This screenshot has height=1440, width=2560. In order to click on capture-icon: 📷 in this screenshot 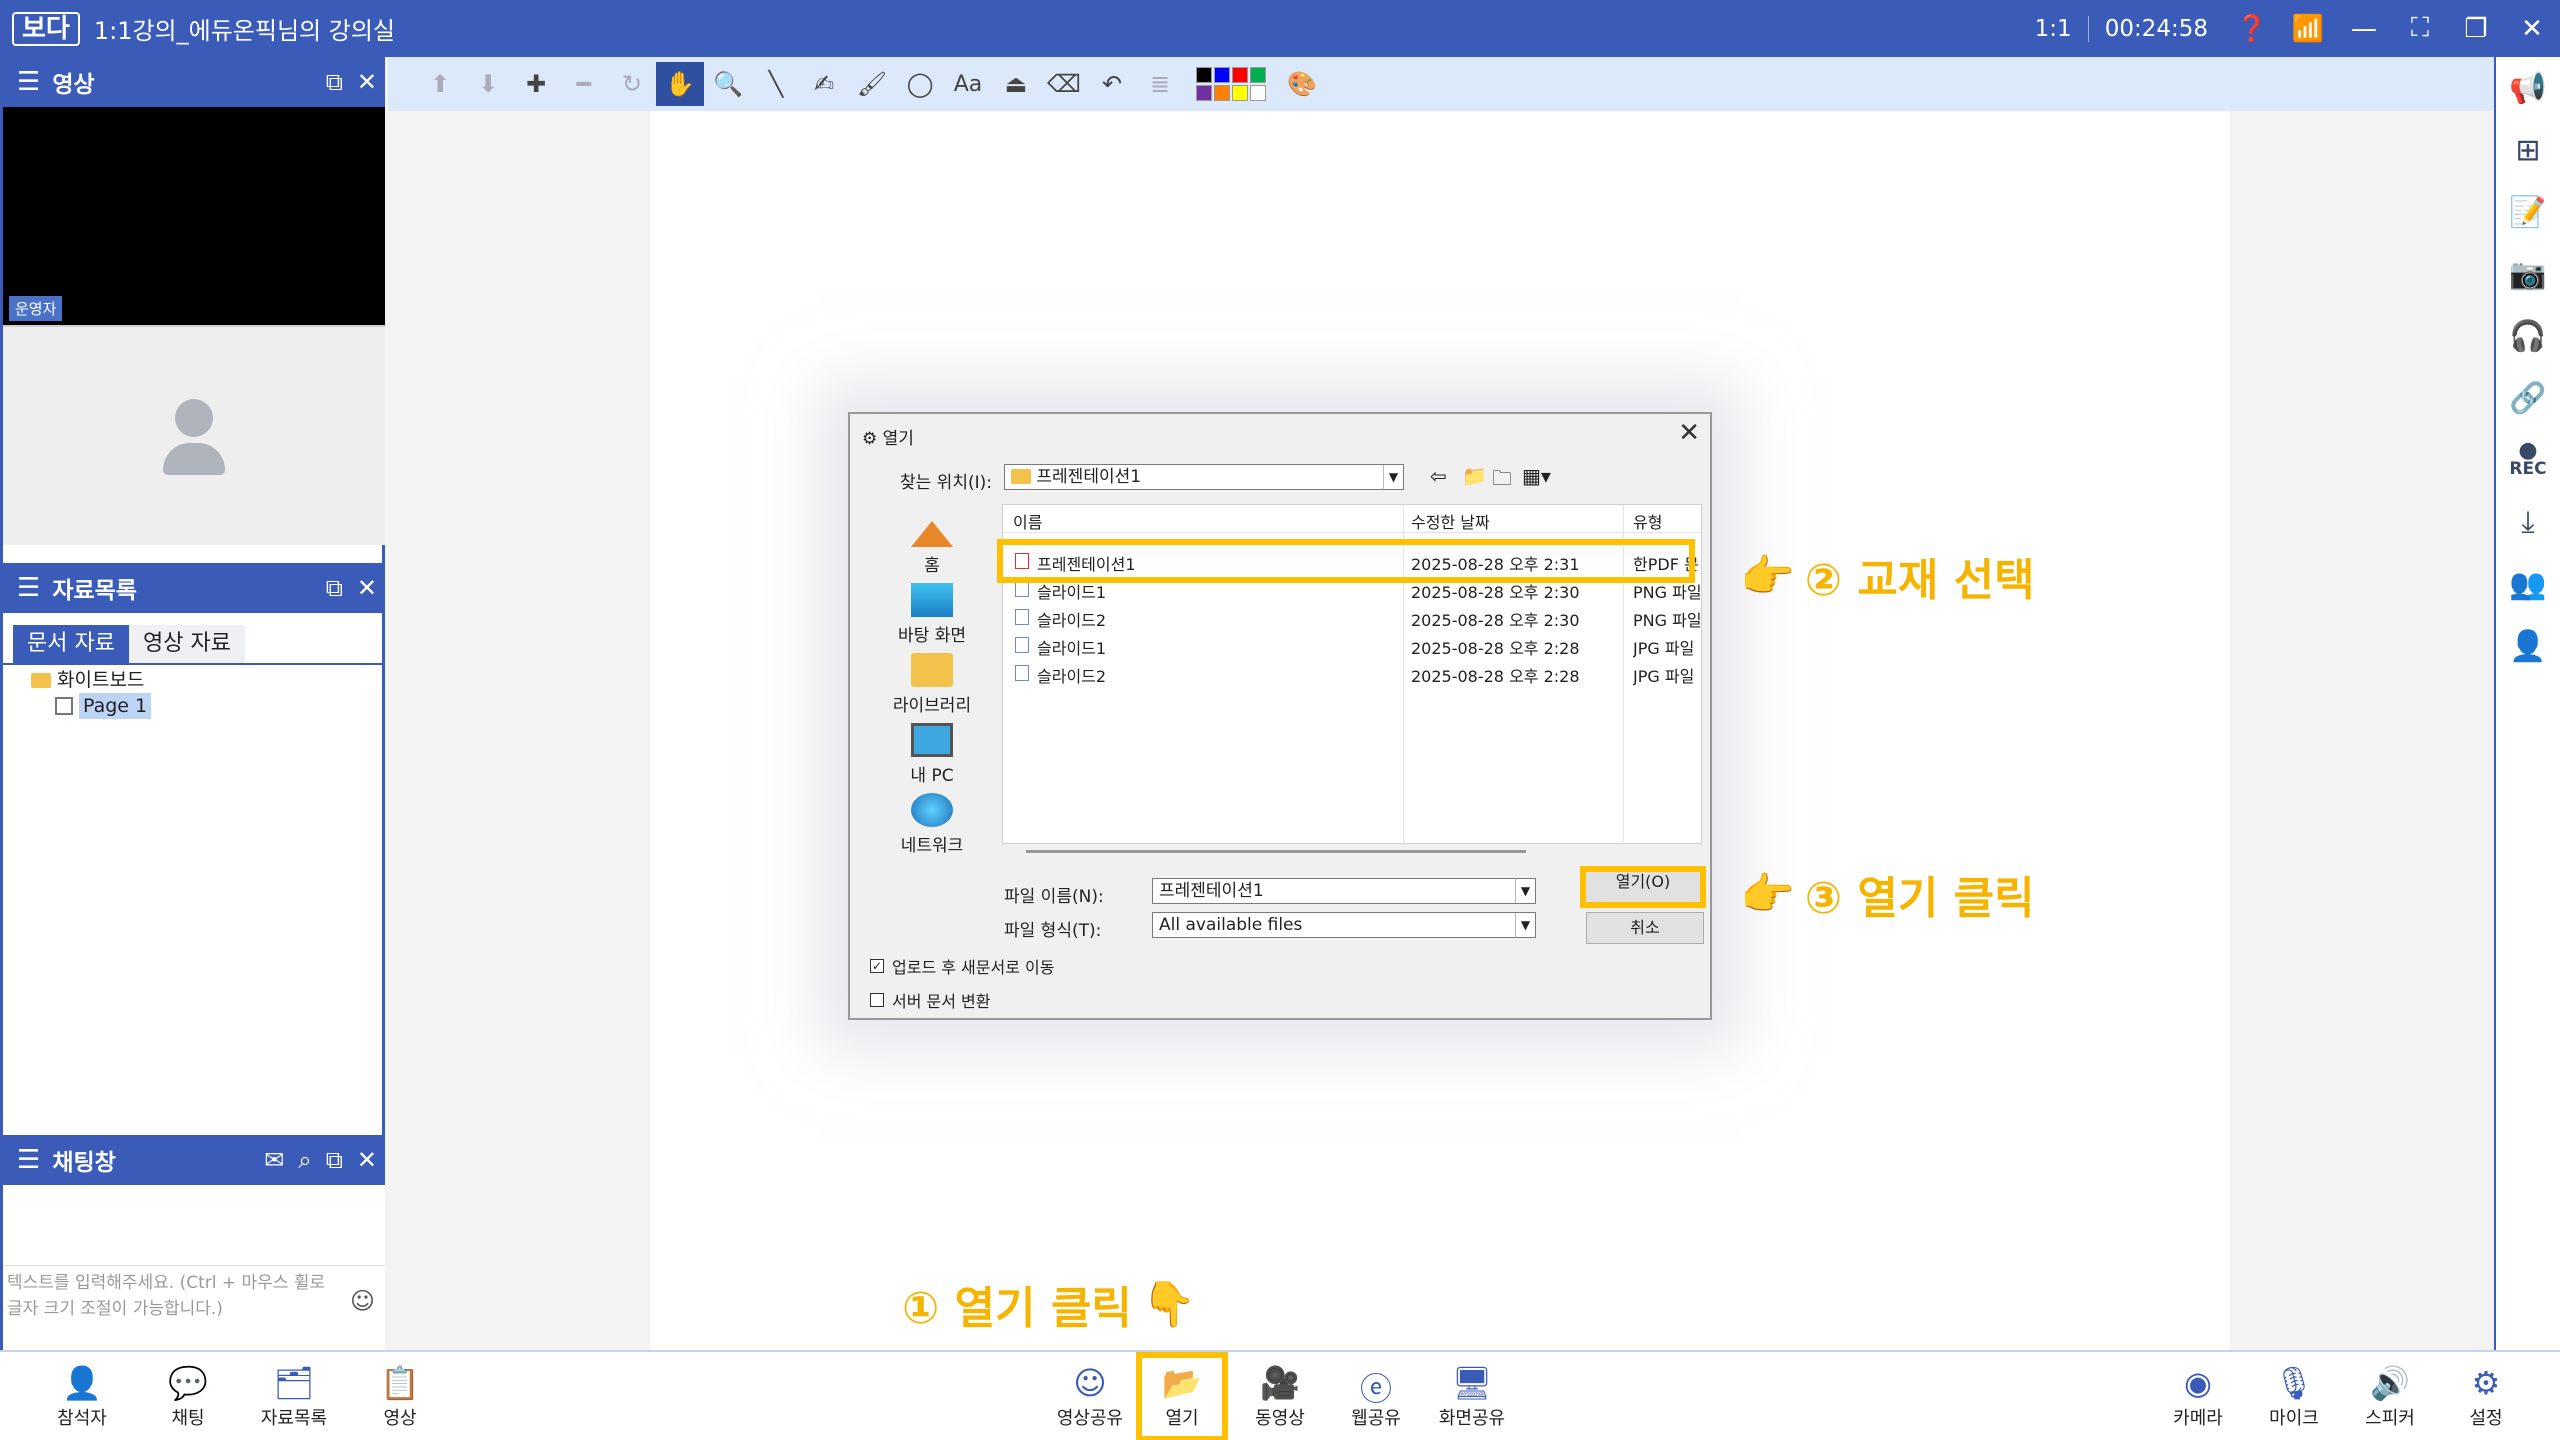, I will do `click(2528, 274)`.